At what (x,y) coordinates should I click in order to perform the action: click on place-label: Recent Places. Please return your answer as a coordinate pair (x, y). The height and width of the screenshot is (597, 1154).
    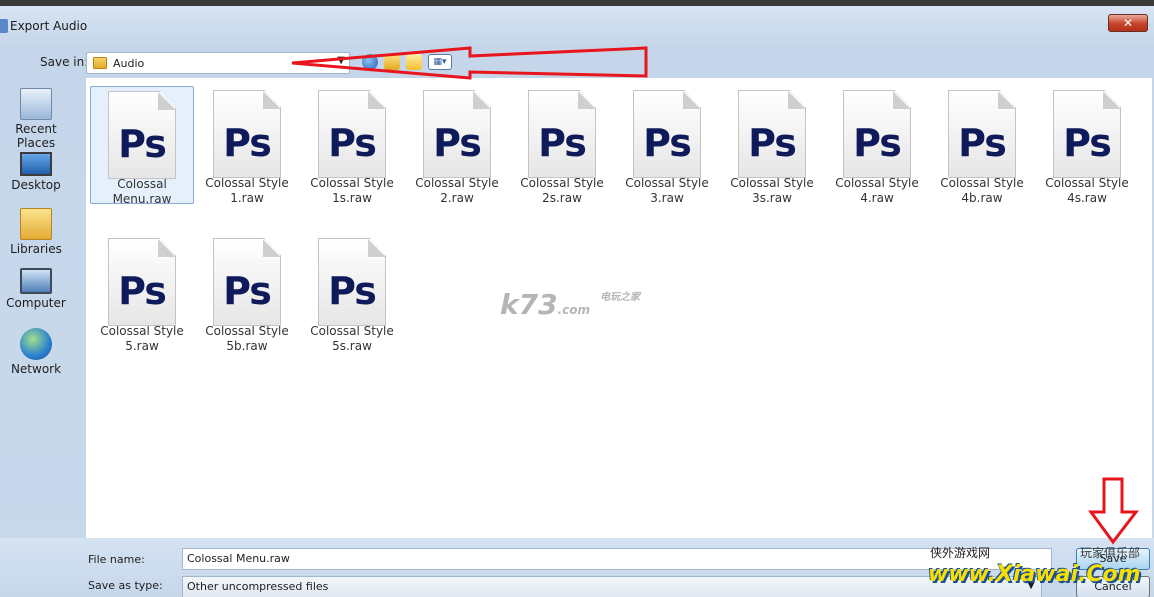
    Looking at the image, I should click on (36, 136).